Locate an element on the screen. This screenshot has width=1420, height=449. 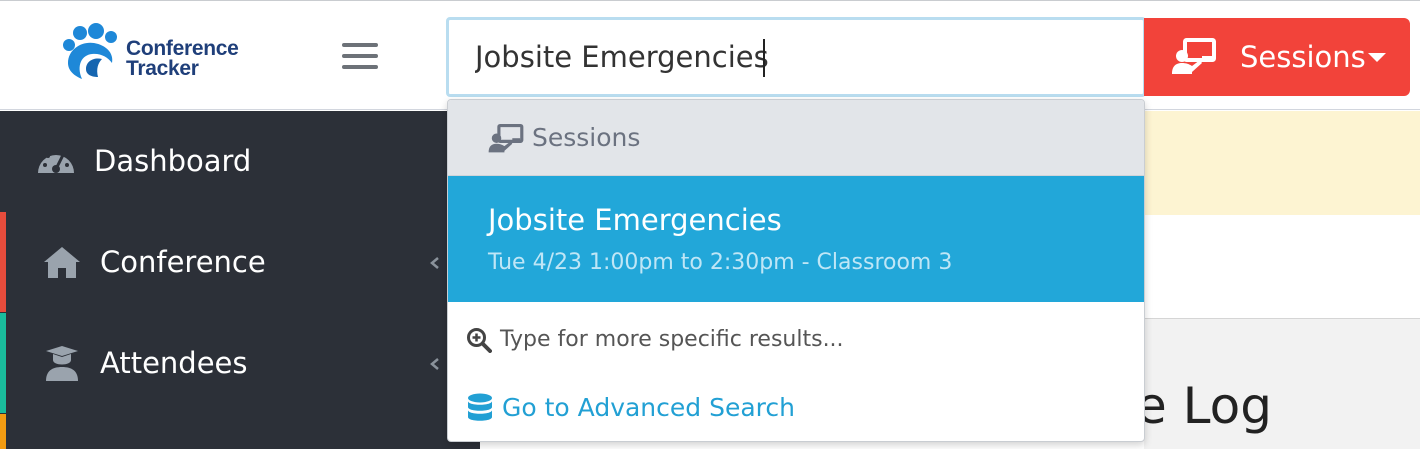
logo-text: Conference Tracker is located at coordinates (182, 58).